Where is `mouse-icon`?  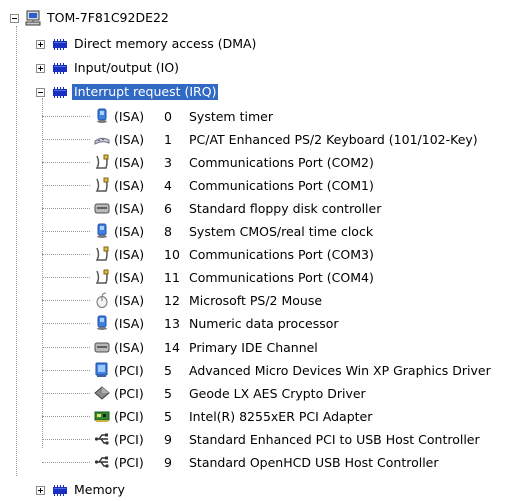 mouse-icon is located at coordinates (102, 300).